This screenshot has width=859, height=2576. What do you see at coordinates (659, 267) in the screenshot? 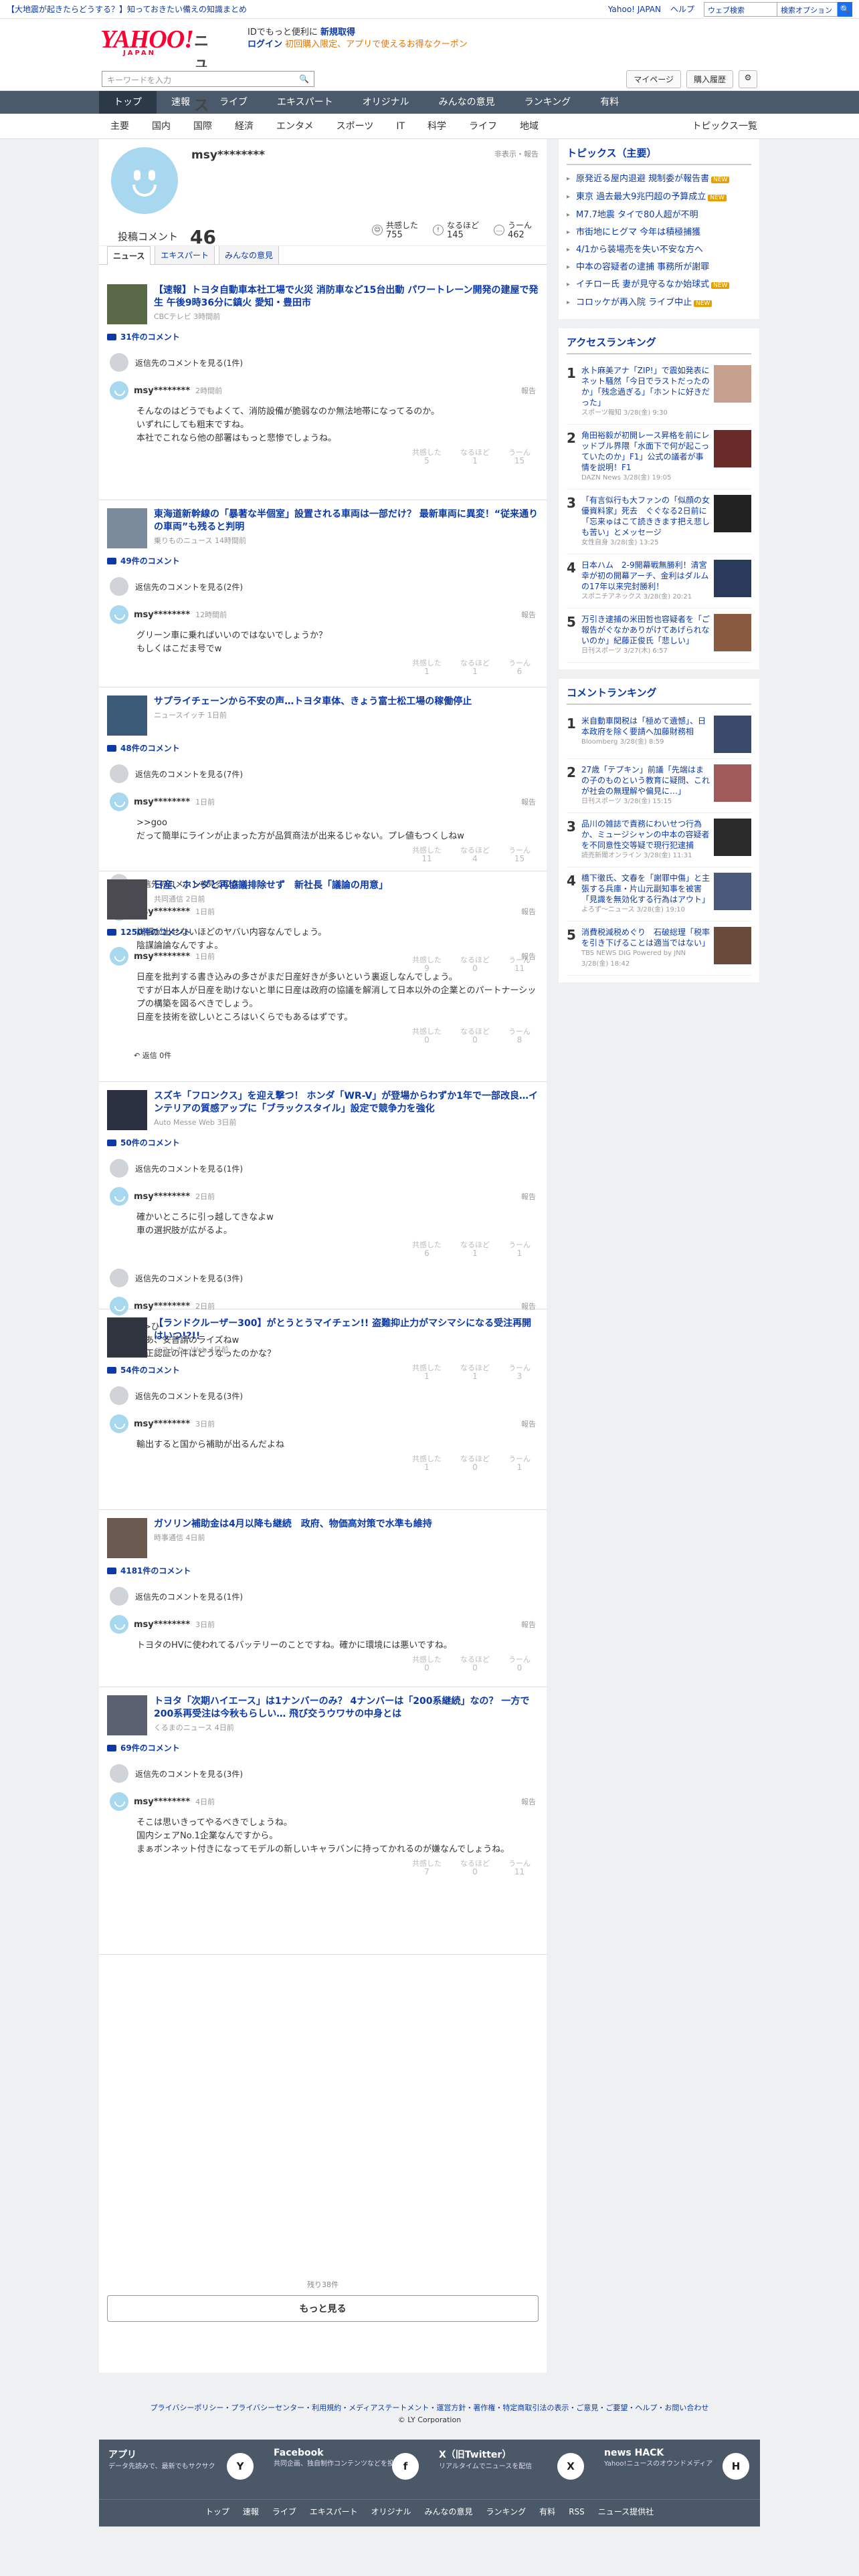
I see `topic-item: 中本の容疑者の逮捕 事務所が謝罪` at bounding box center [659, 267].